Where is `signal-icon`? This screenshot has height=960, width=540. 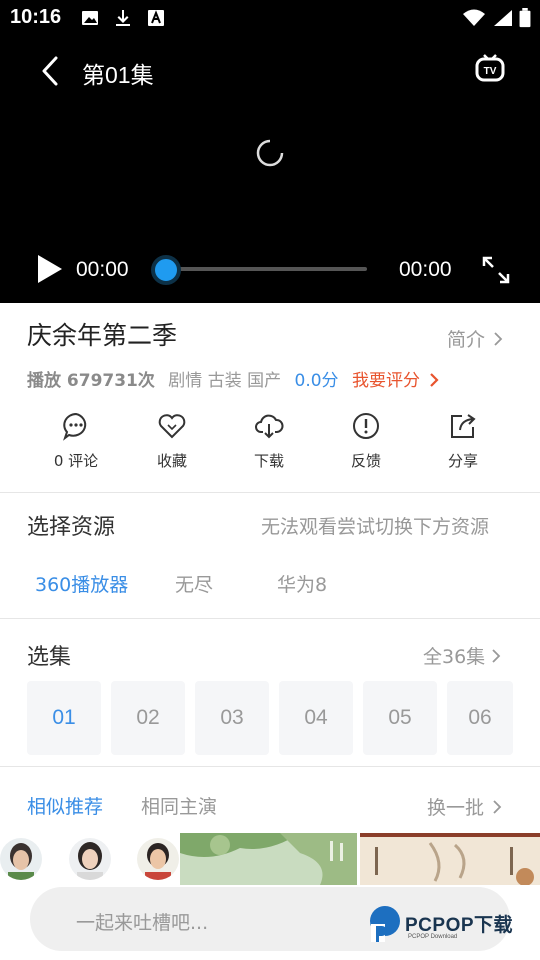
signal-icon is located at coordinates (503, 18).